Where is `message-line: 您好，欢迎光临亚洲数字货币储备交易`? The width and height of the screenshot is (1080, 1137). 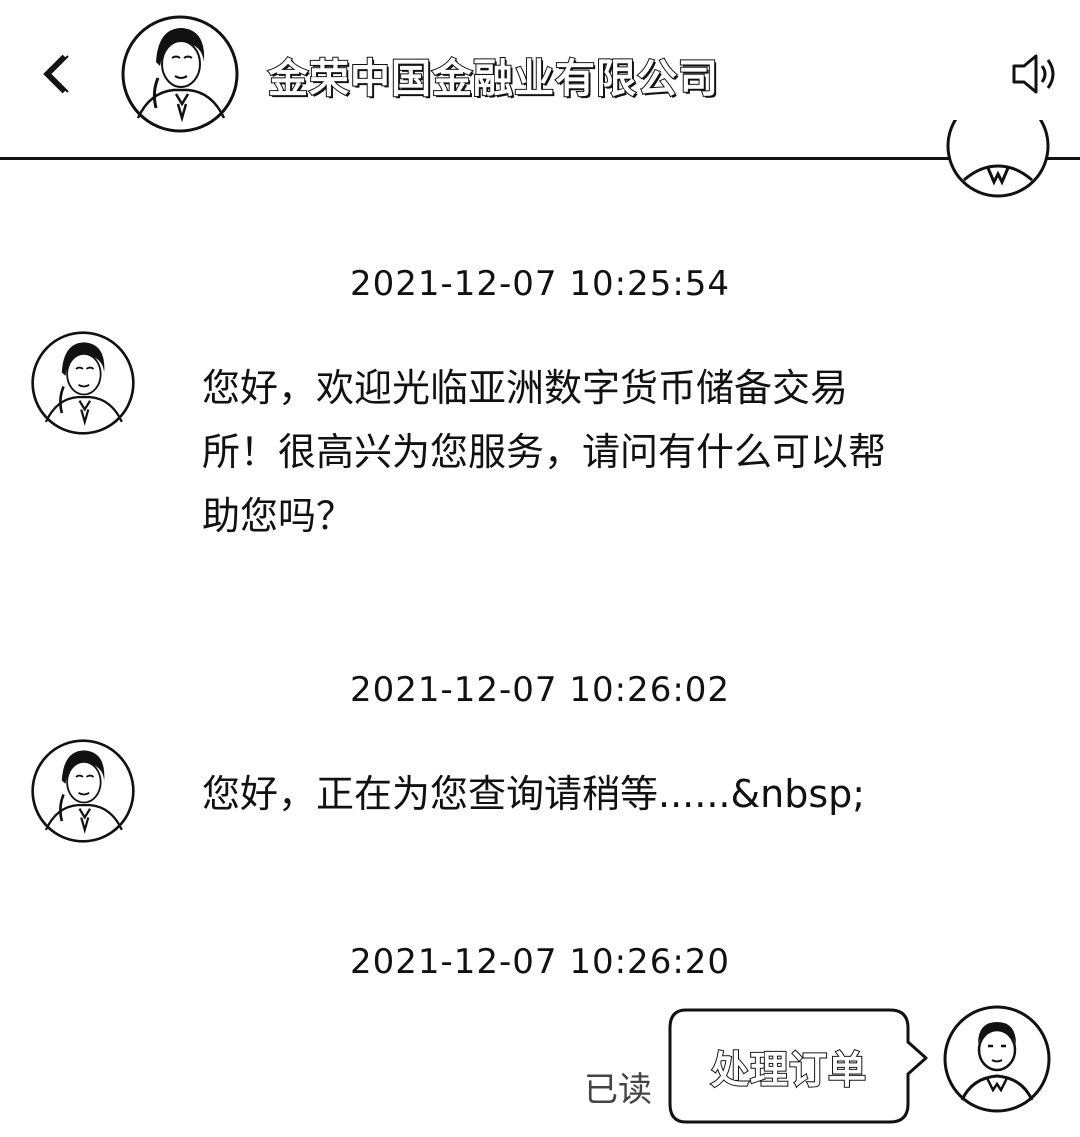 message-line: 您好，欢迎光临亚洲数字货币储备交易 is located at coordinates (525, 388).